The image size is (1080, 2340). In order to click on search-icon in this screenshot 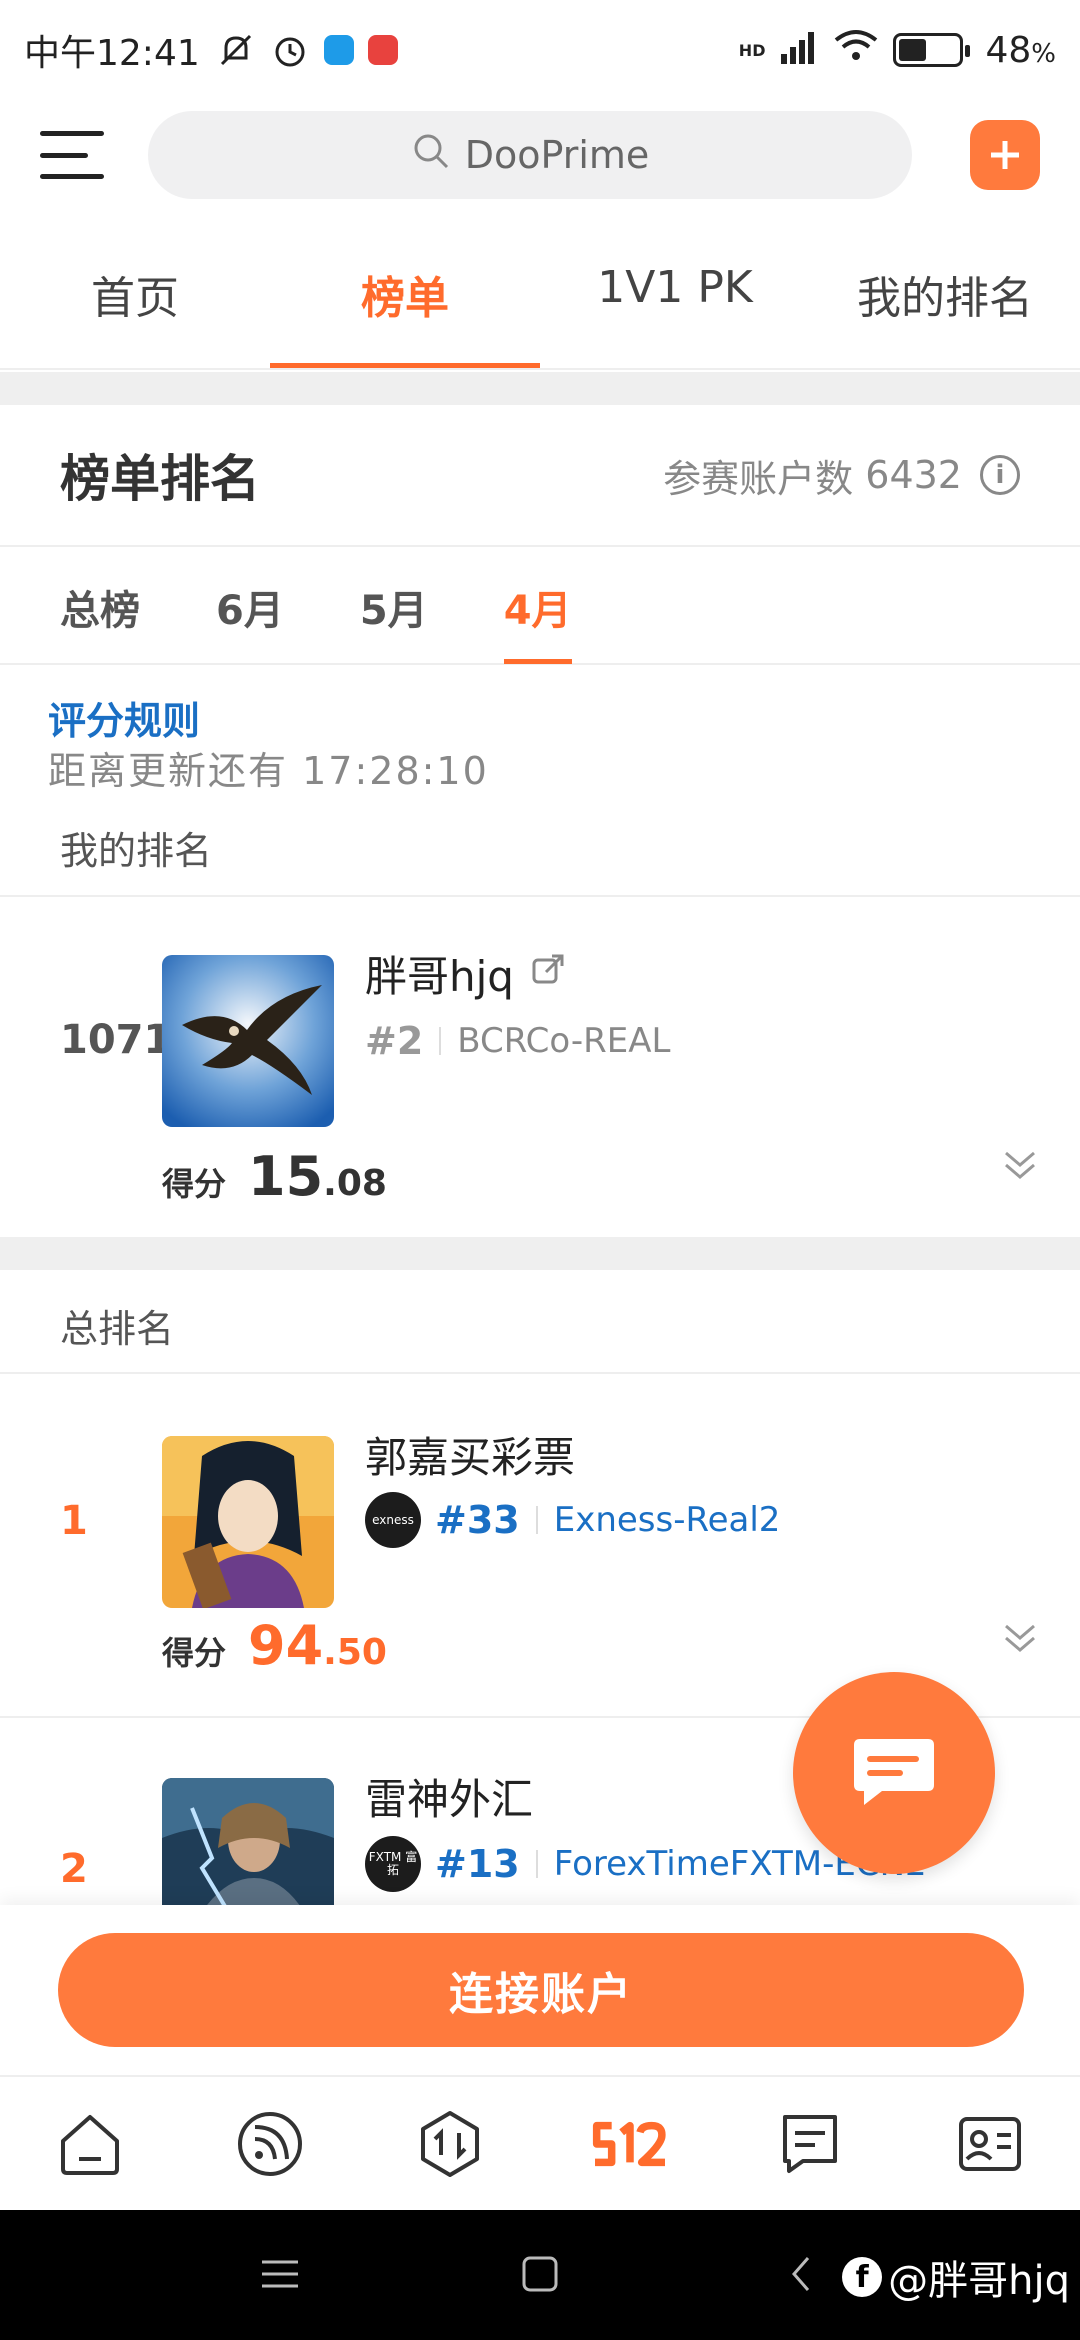, I will do `click(431, 155)`.